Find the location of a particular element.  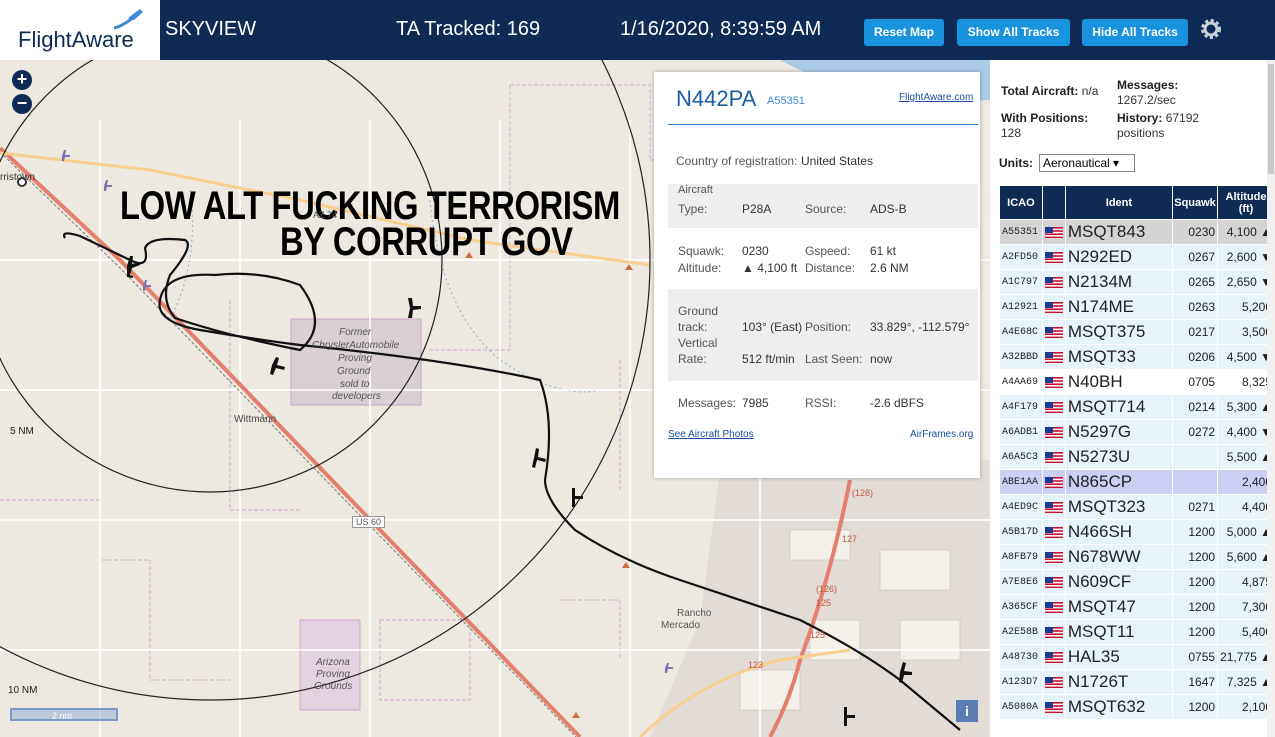

squawk-cell is located at coordinates (1195, 482).